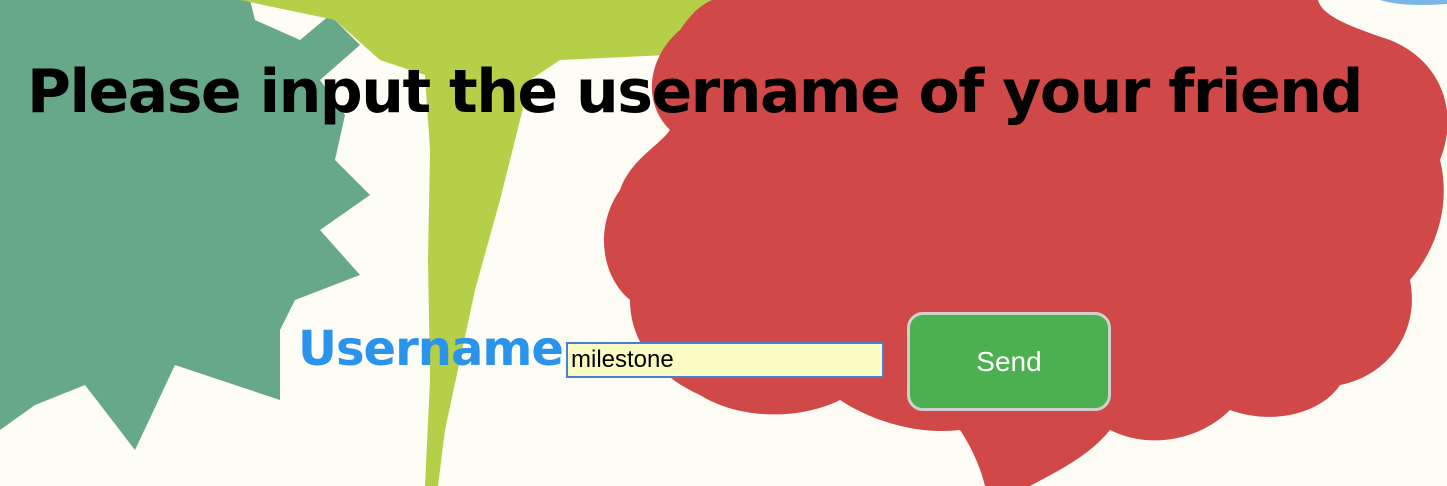  What do you see at coordinates (725, 360) in the screenshot?
I see `username-input` at bounding box center [725, 360].